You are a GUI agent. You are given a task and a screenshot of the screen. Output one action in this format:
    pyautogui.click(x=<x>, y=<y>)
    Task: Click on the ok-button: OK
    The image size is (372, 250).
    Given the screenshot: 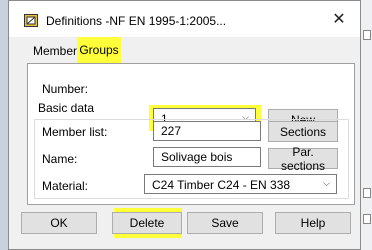 What is the action you would take?
    pyautogui.click(x=59, y=223)
    